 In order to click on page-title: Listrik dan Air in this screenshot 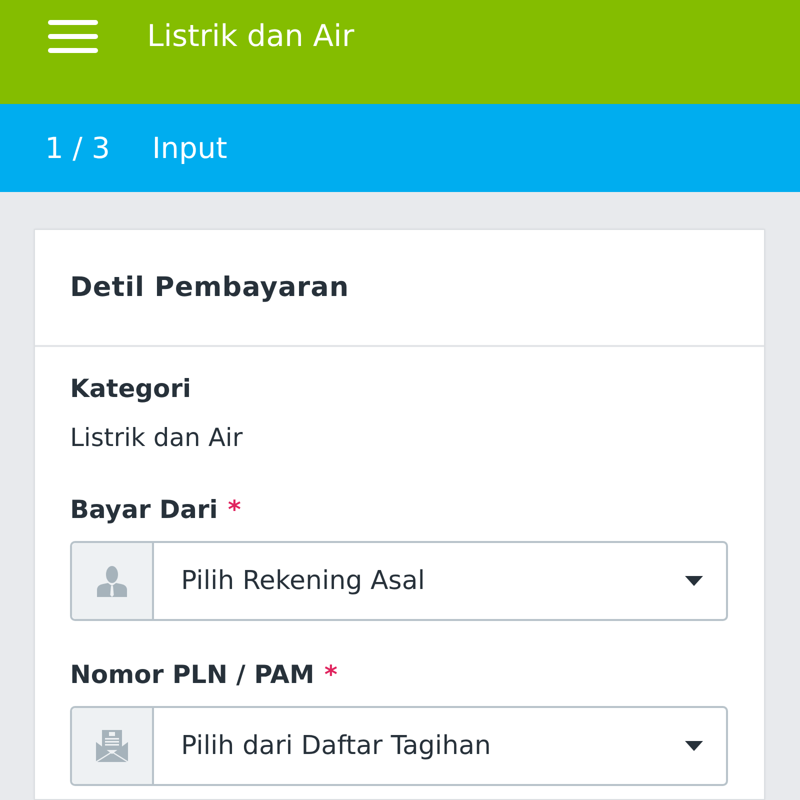, I will do `click(250, 37)`.